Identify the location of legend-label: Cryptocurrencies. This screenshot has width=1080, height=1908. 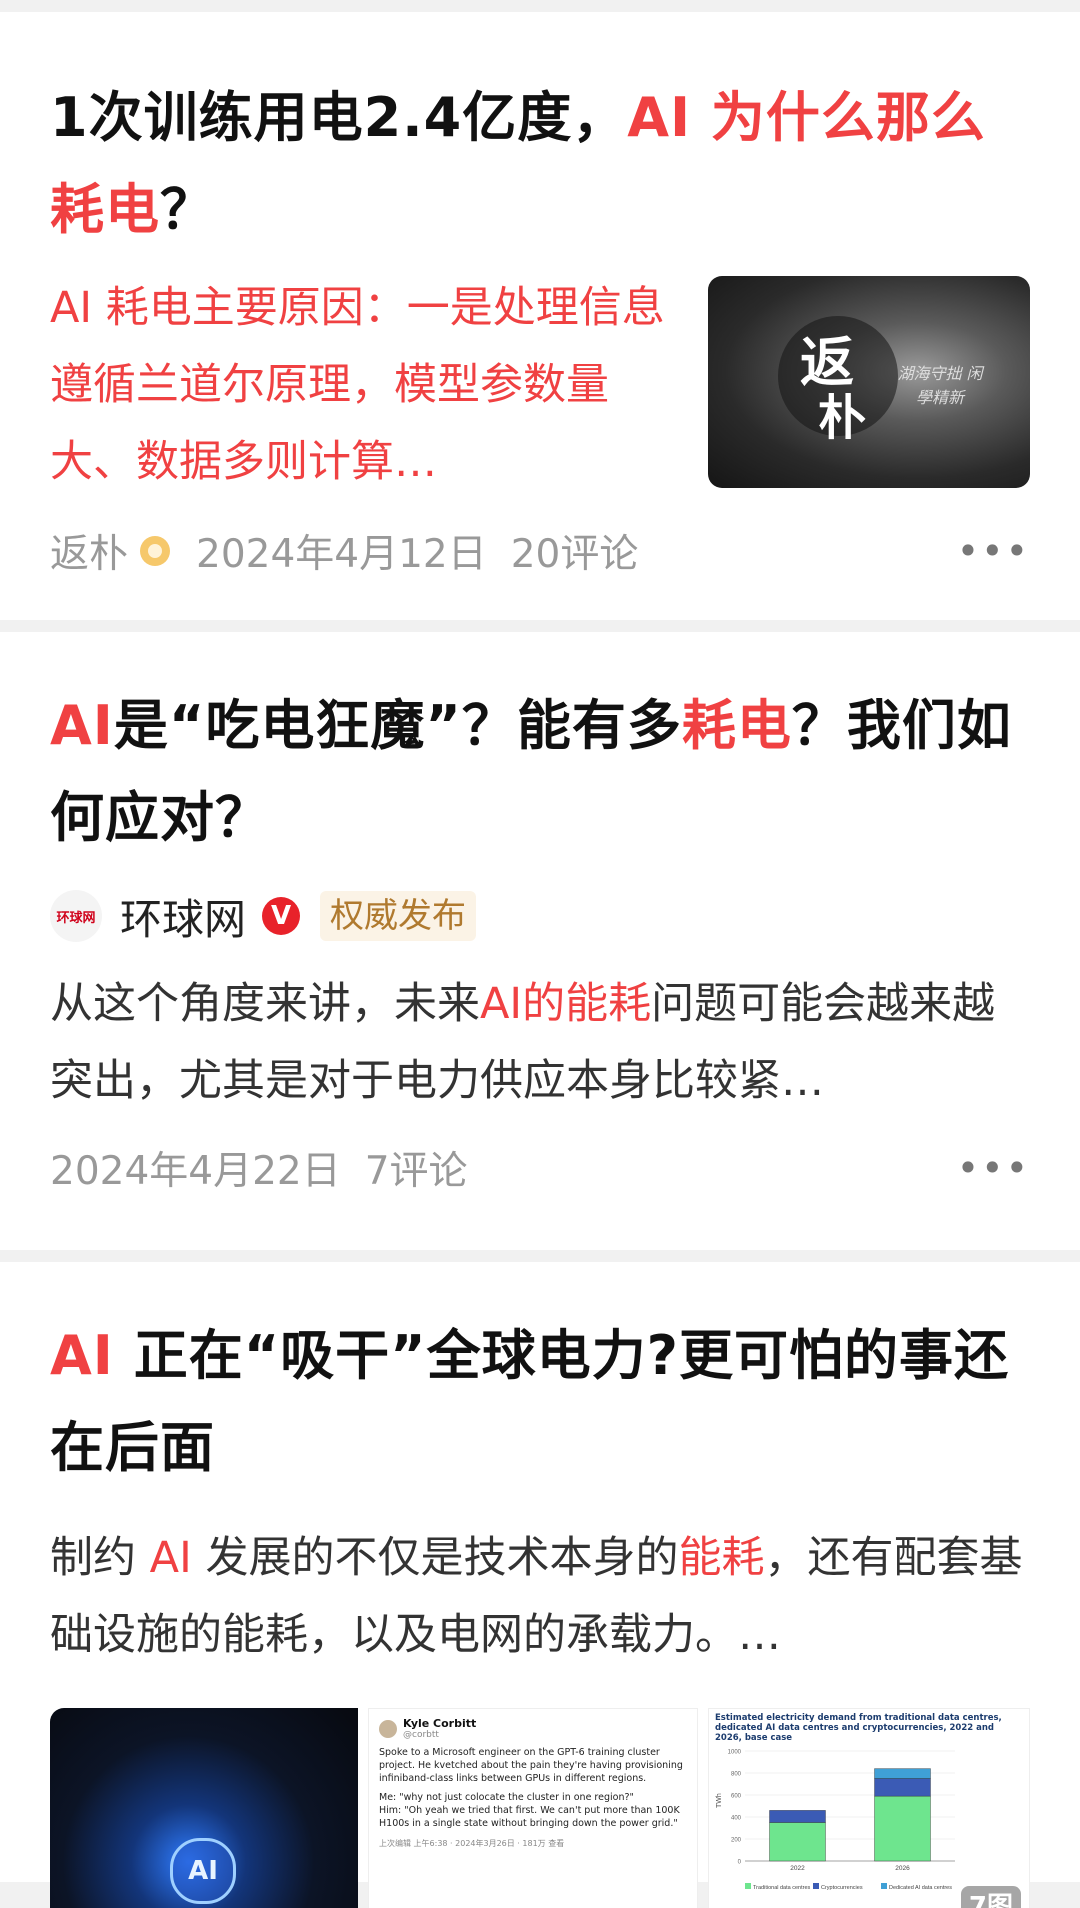
(842, 1888).